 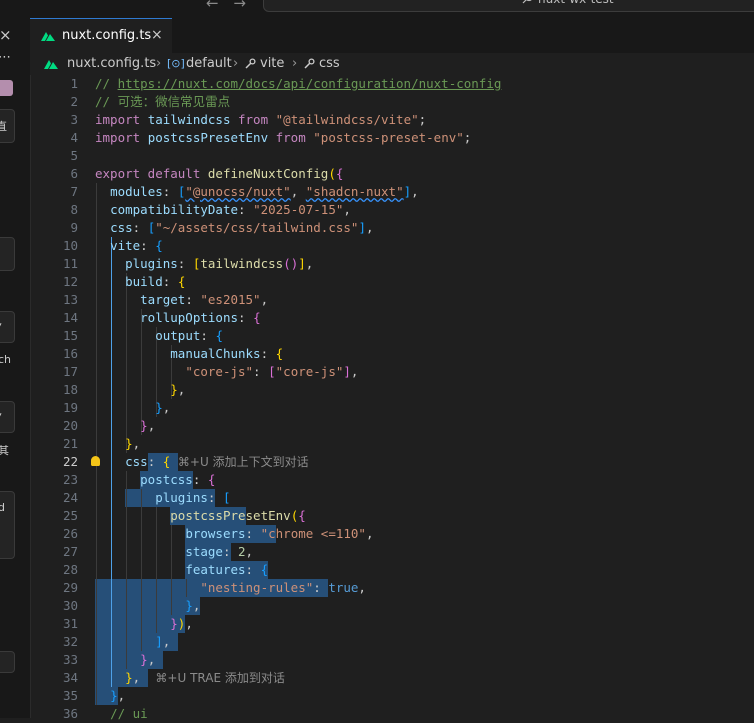 I want to click on line-number: 8, so click(x=74, y=210).